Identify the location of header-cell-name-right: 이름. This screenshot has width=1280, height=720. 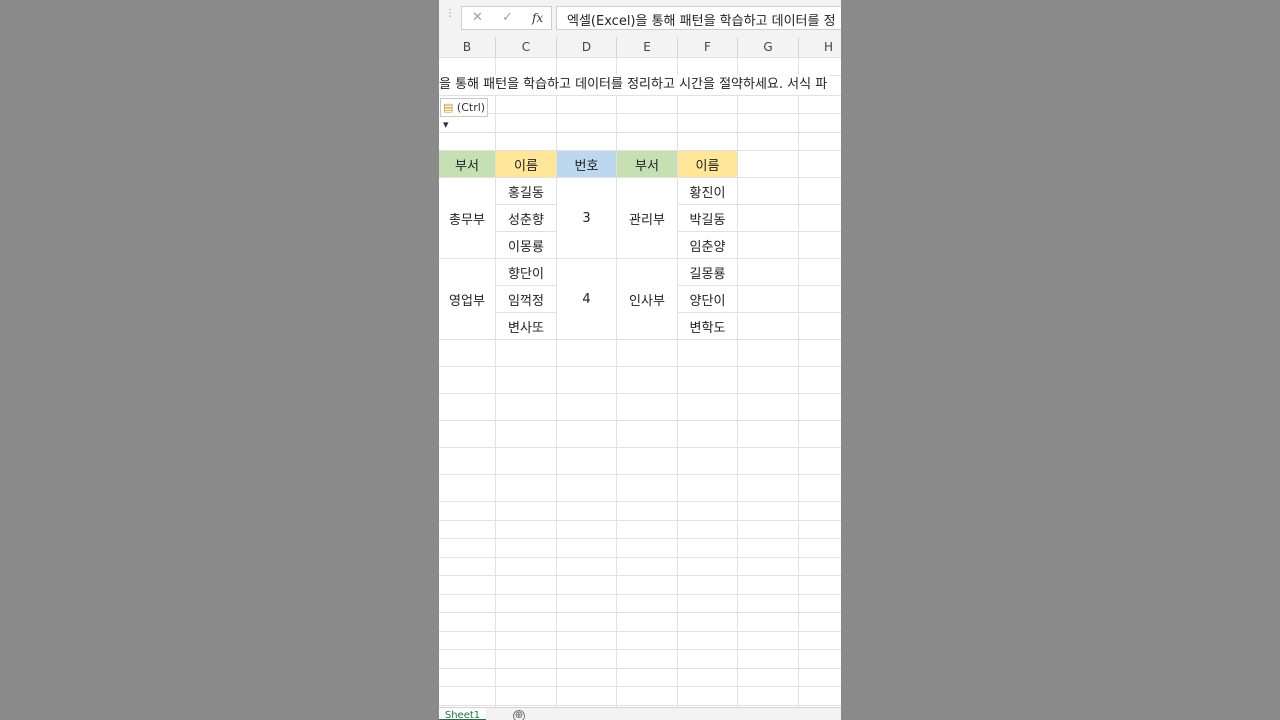
(707, 164).